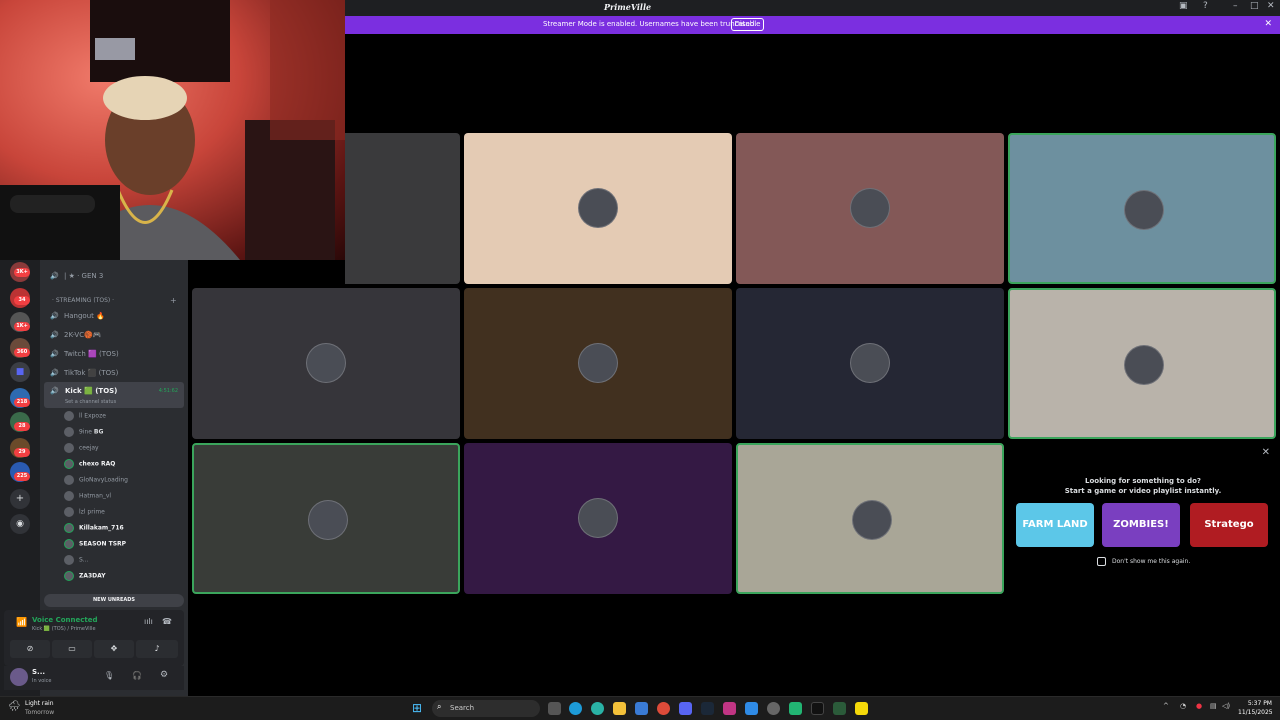 The height and width of the screenshot is (720, 1280). What do you see at coordinates (148, 621) in the screenshot?
I see `noise-suppression-icon: ıılı` at bounding box center [148, 621].